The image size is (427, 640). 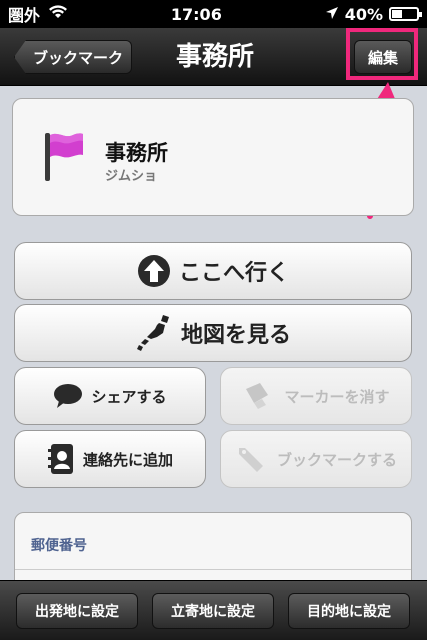 I want to click on back-button: ブックマーク, so click(x=73, y=57).